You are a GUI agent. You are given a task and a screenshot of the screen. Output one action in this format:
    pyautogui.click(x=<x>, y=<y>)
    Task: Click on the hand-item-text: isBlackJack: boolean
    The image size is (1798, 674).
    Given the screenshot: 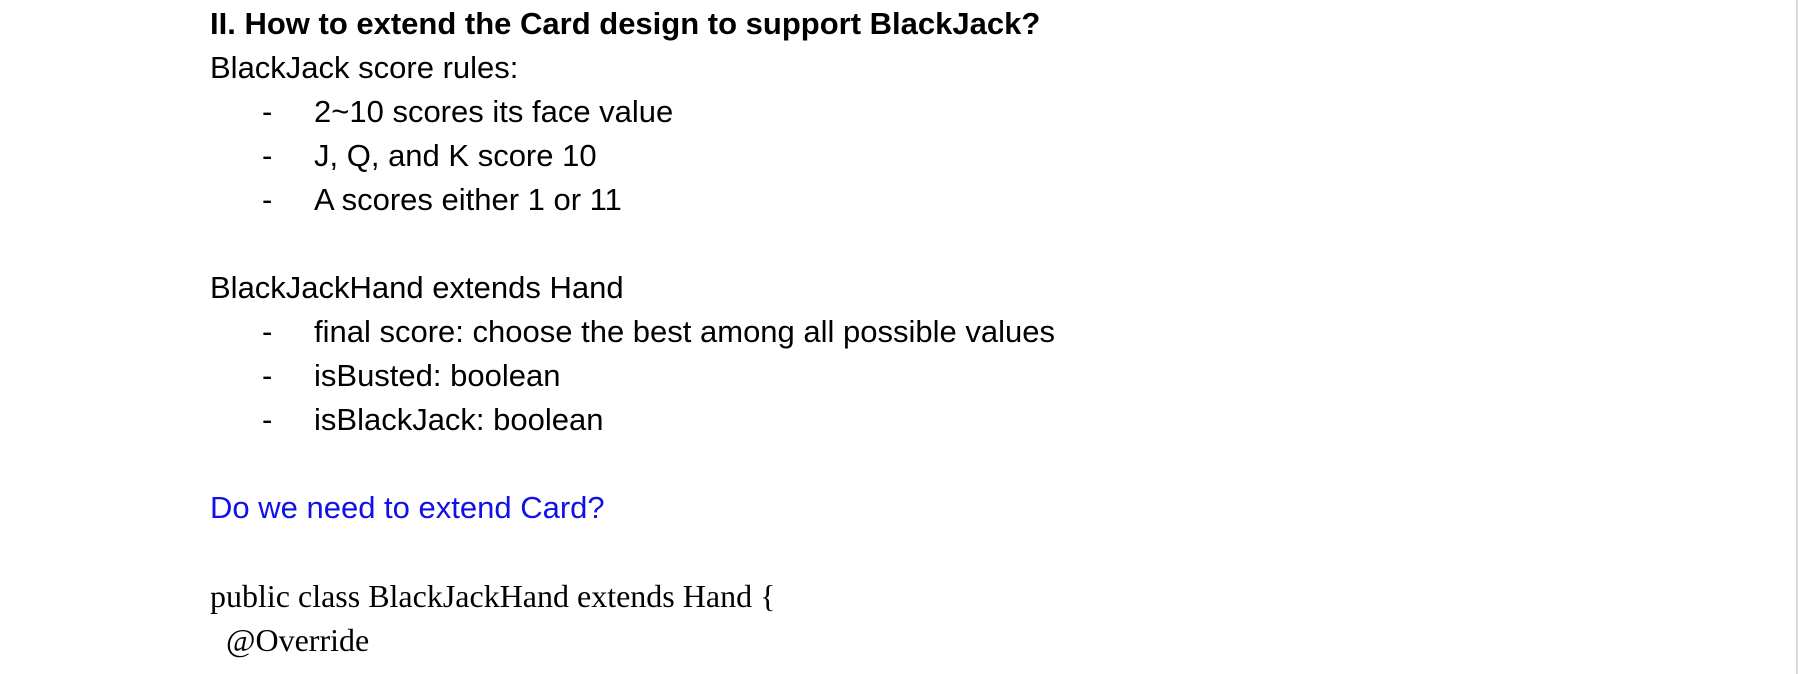 What is the action you would take?
    pyautogui.click(x=459, y=419)
    